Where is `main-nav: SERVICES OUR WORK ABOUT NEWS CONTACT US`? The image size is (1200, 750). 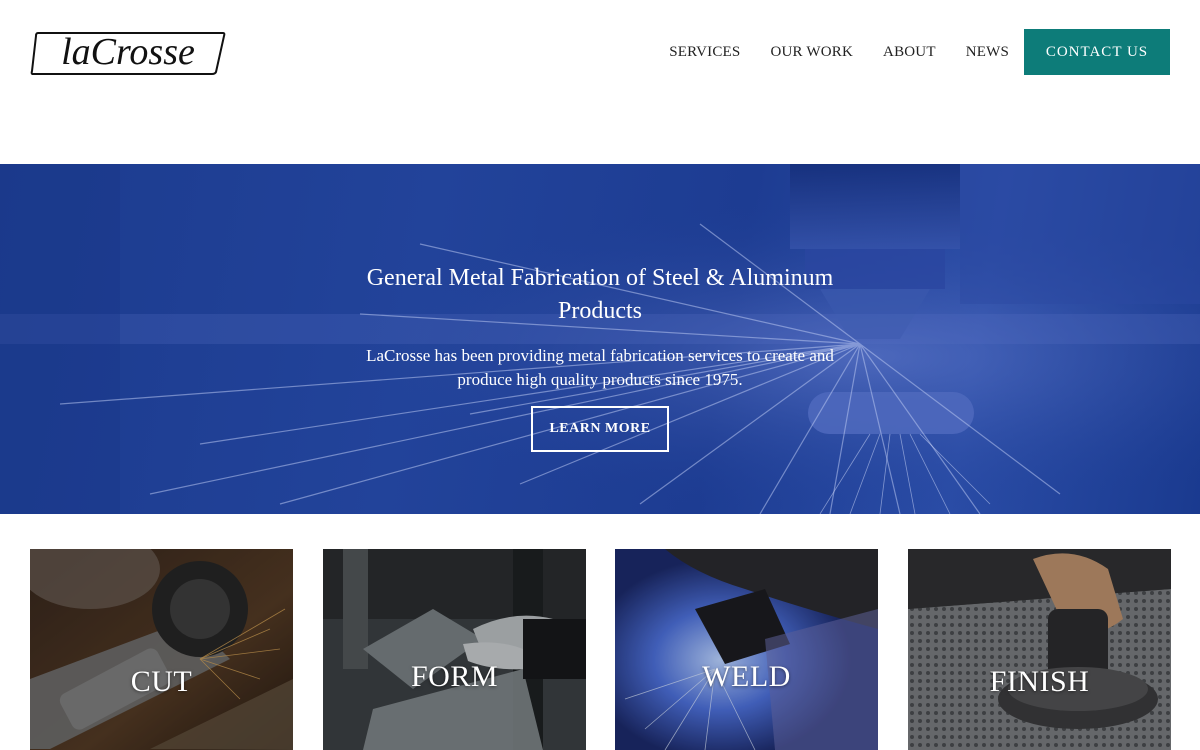
main-nav: SERVICES OUR WORK ABOUT NEWS CONTACT US is located at coordinates (919, 52).